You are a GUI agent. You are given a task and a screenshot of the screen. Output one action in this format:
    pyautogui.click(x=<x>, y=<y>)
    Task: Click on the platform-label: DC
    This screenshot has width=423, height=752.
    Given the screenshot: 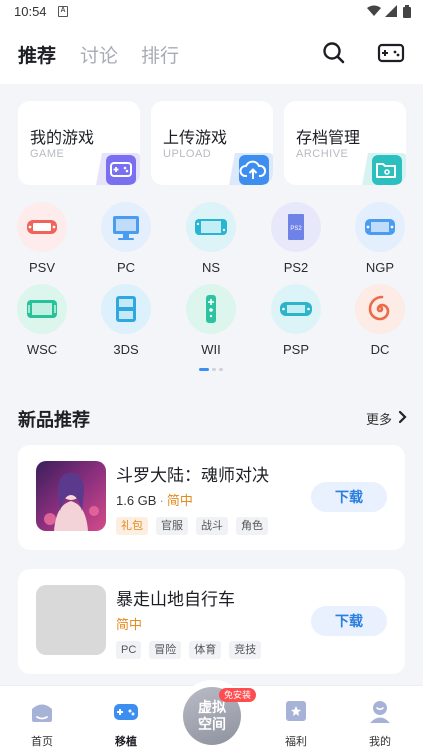 What is the action you would take?
    pyautogui.click(x=380, y=349)
    